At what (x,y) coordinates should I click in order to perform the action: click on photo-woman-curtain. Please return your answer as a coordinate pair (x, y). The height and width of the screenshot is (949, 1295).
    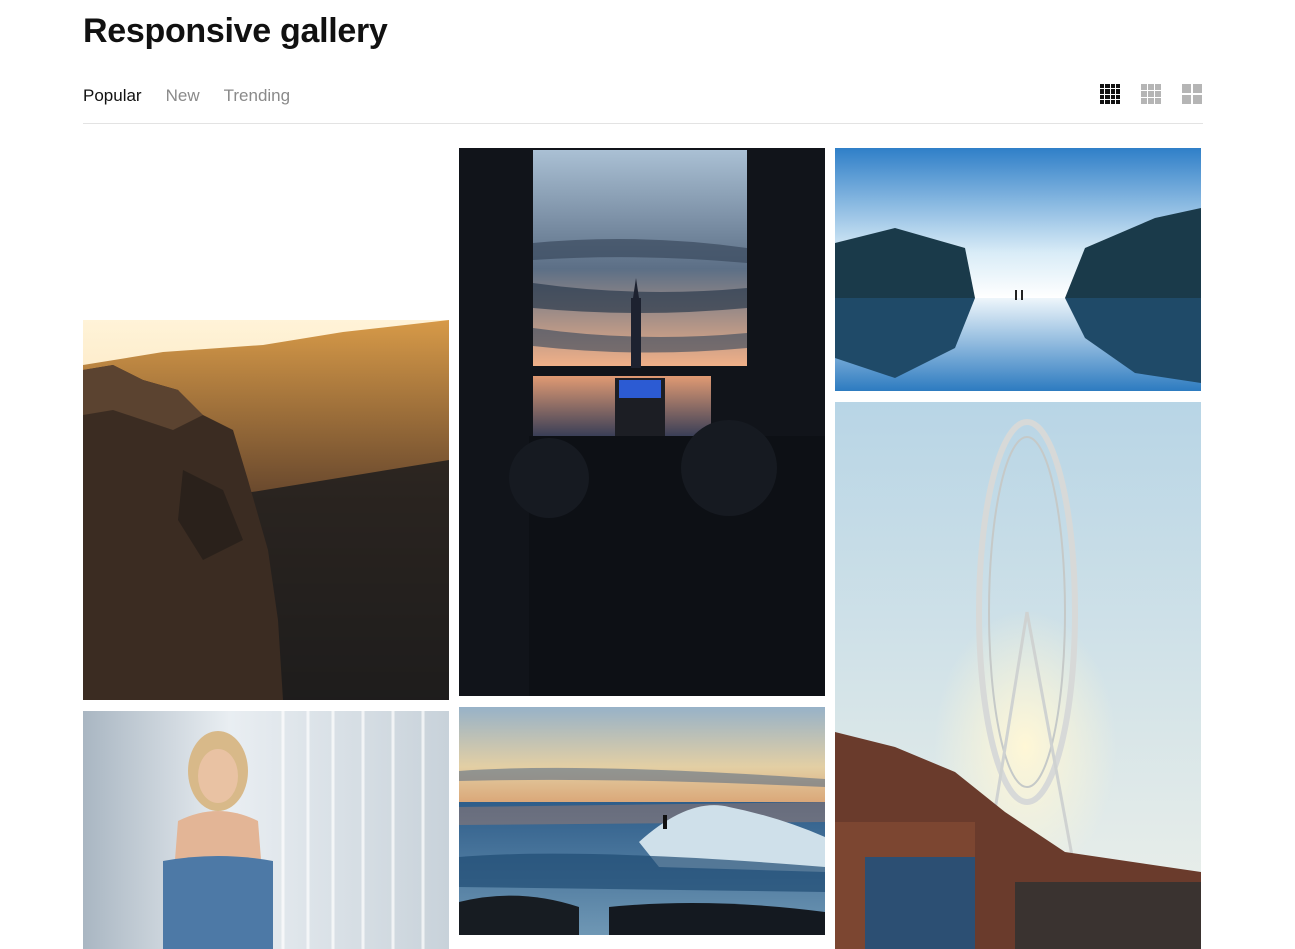
    Looking at the image, I should click on (266, 830).